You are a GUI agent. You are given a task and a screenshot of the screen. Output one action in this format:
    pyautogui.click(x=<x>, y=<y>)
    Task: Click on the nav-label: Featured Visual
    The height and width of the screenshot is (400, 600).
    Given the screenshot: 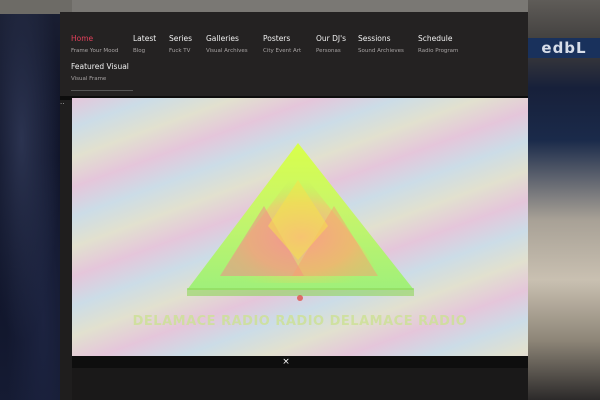 What is the action you would take?
    pyautogui.click(x=100, y=66)
    